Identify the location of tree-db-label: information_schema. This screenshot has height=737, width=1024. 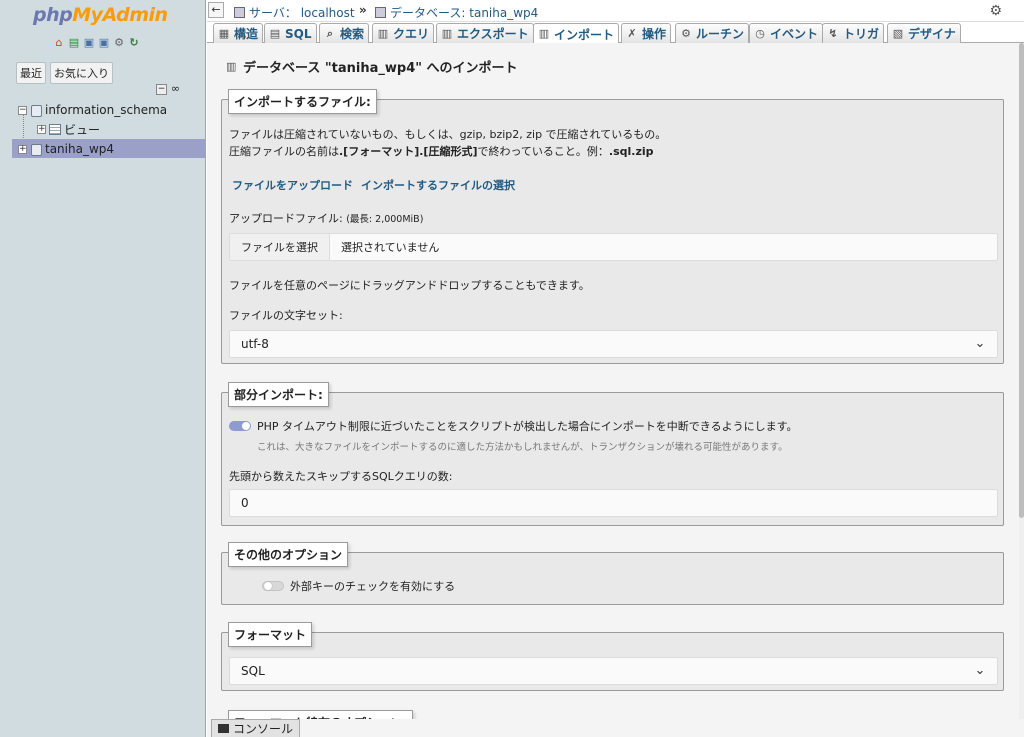
(106, 110).